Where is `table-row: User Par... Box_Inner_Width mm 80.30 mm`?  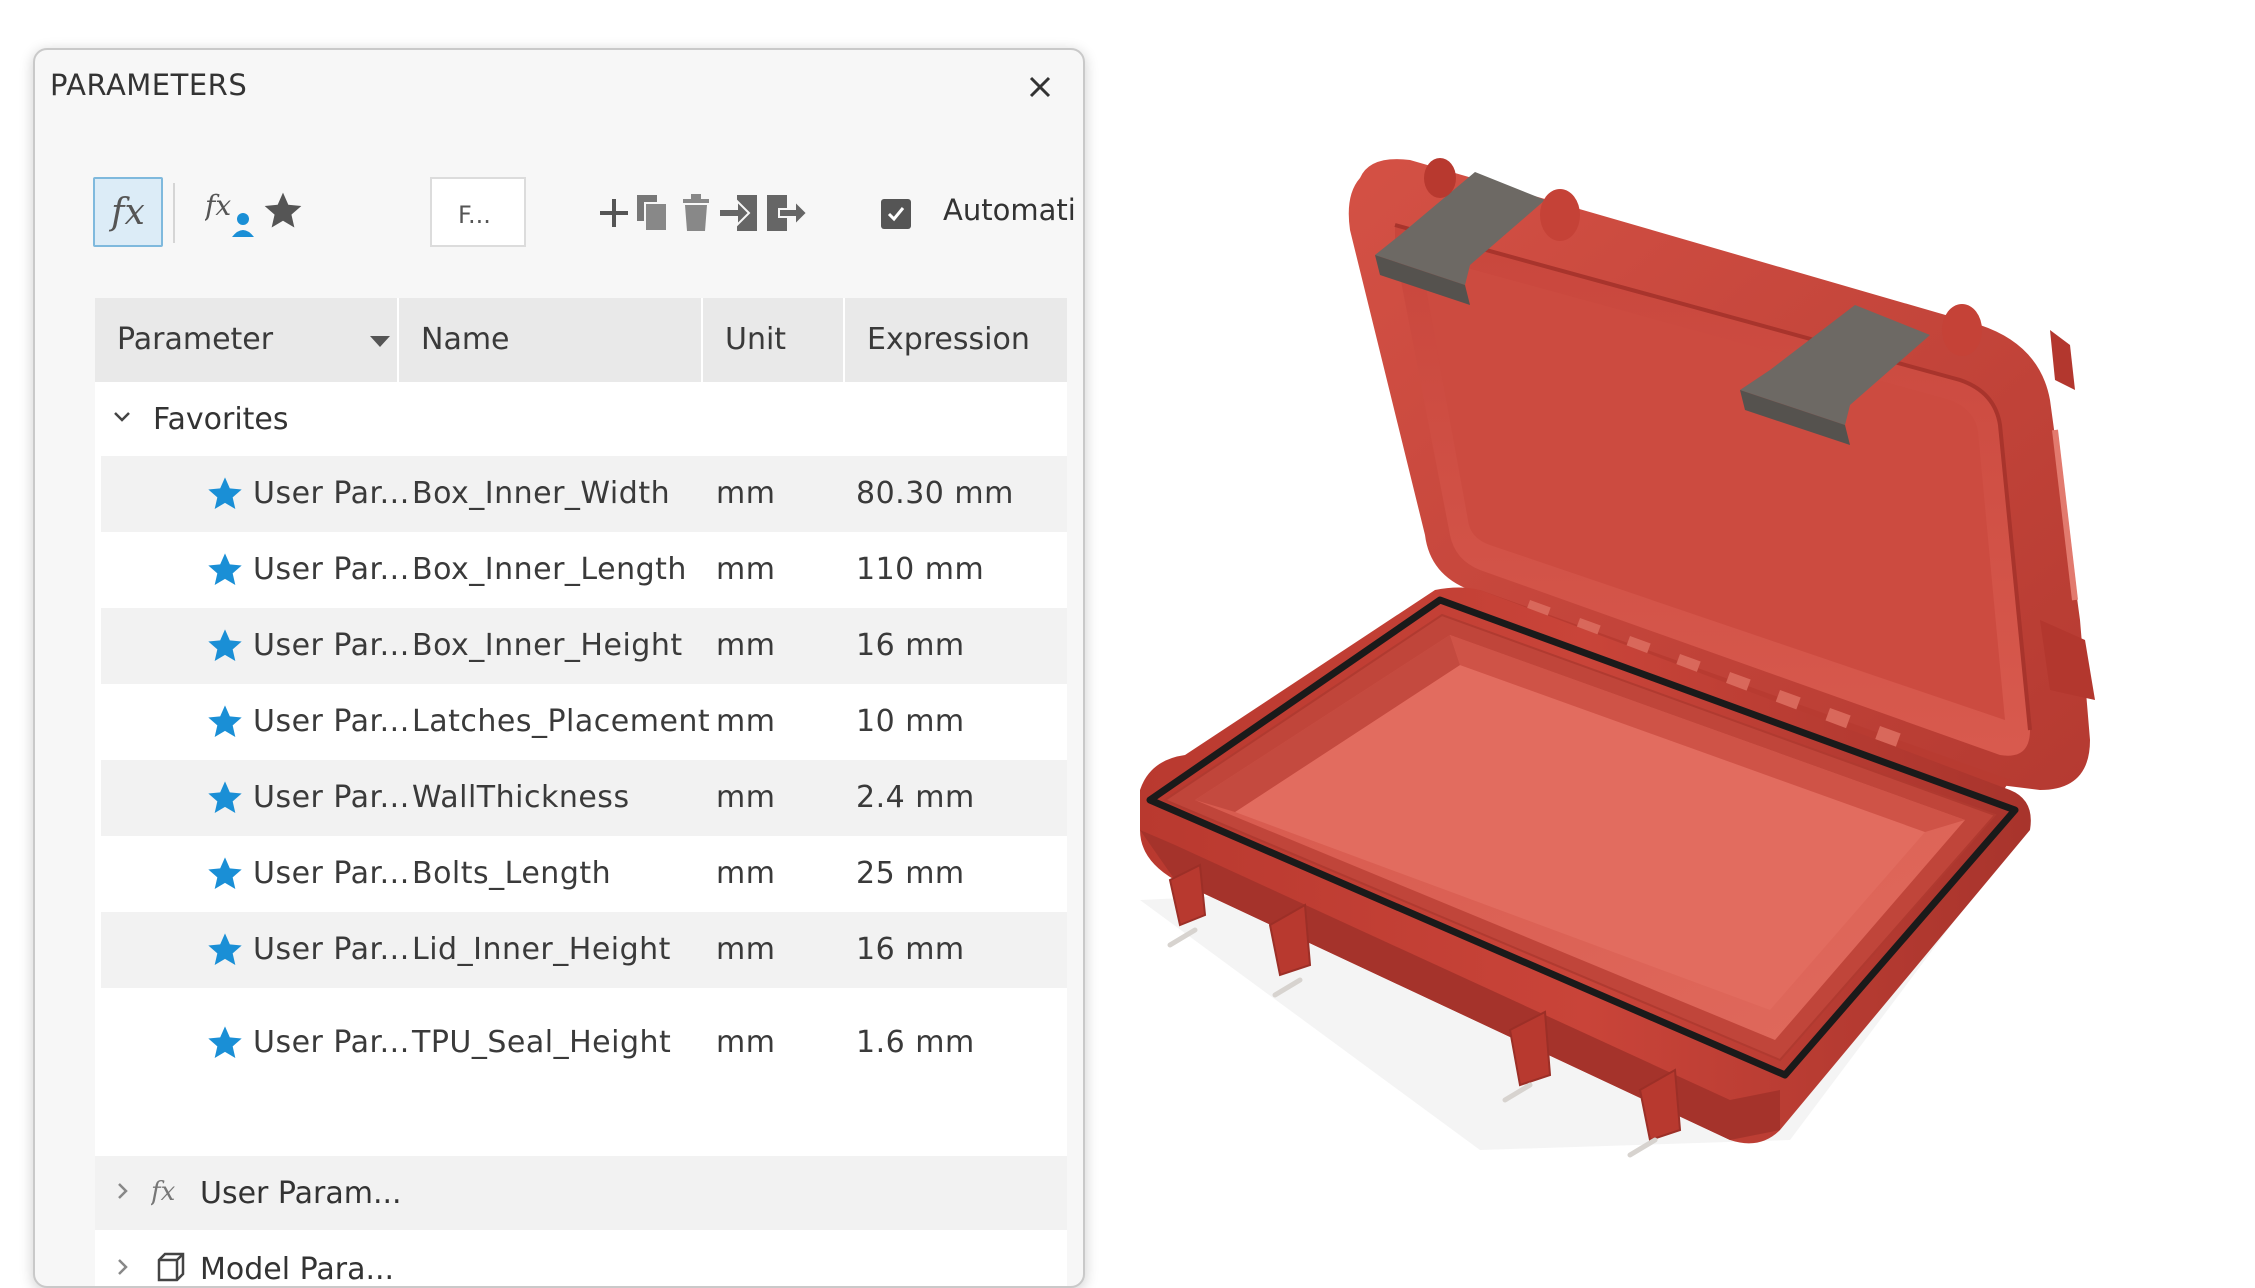
table-row: User Par... Box_Inner_Width mm 80.30 mm is located at coordinates (584, 494).